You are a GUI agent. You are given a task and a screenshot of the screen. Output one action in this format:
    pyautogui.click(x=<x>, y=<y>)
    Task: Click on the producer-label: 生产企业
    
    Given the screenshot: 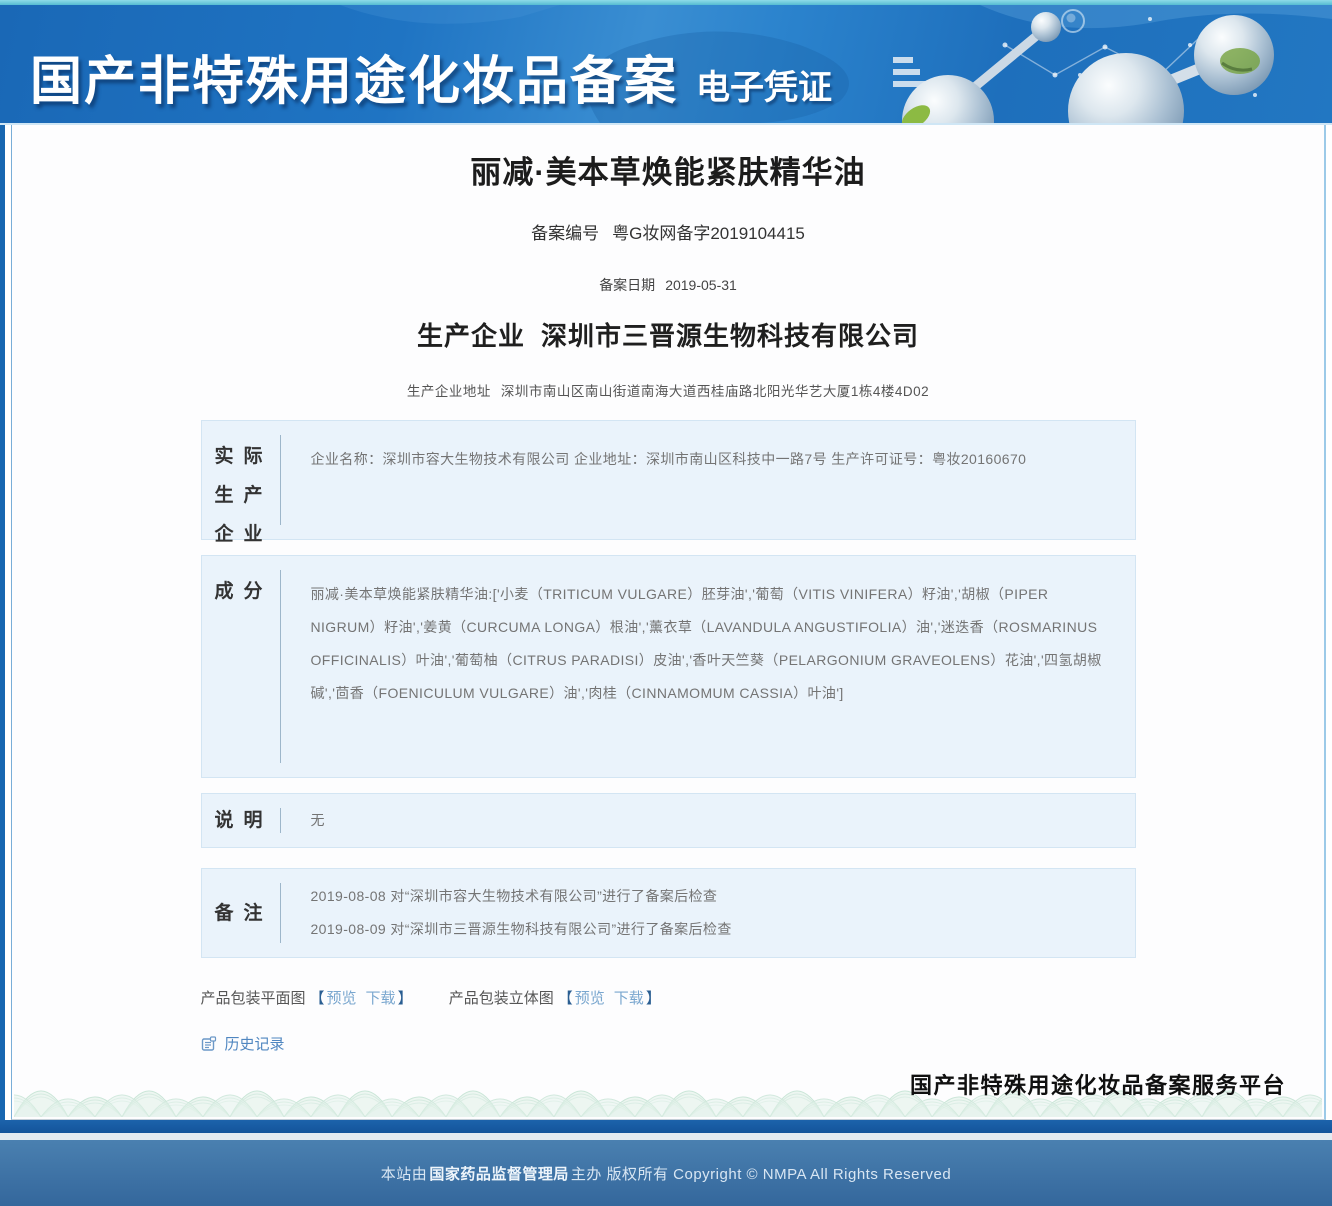 What is the action you would take?
    pyautogui.click(x=470, y=336)
    